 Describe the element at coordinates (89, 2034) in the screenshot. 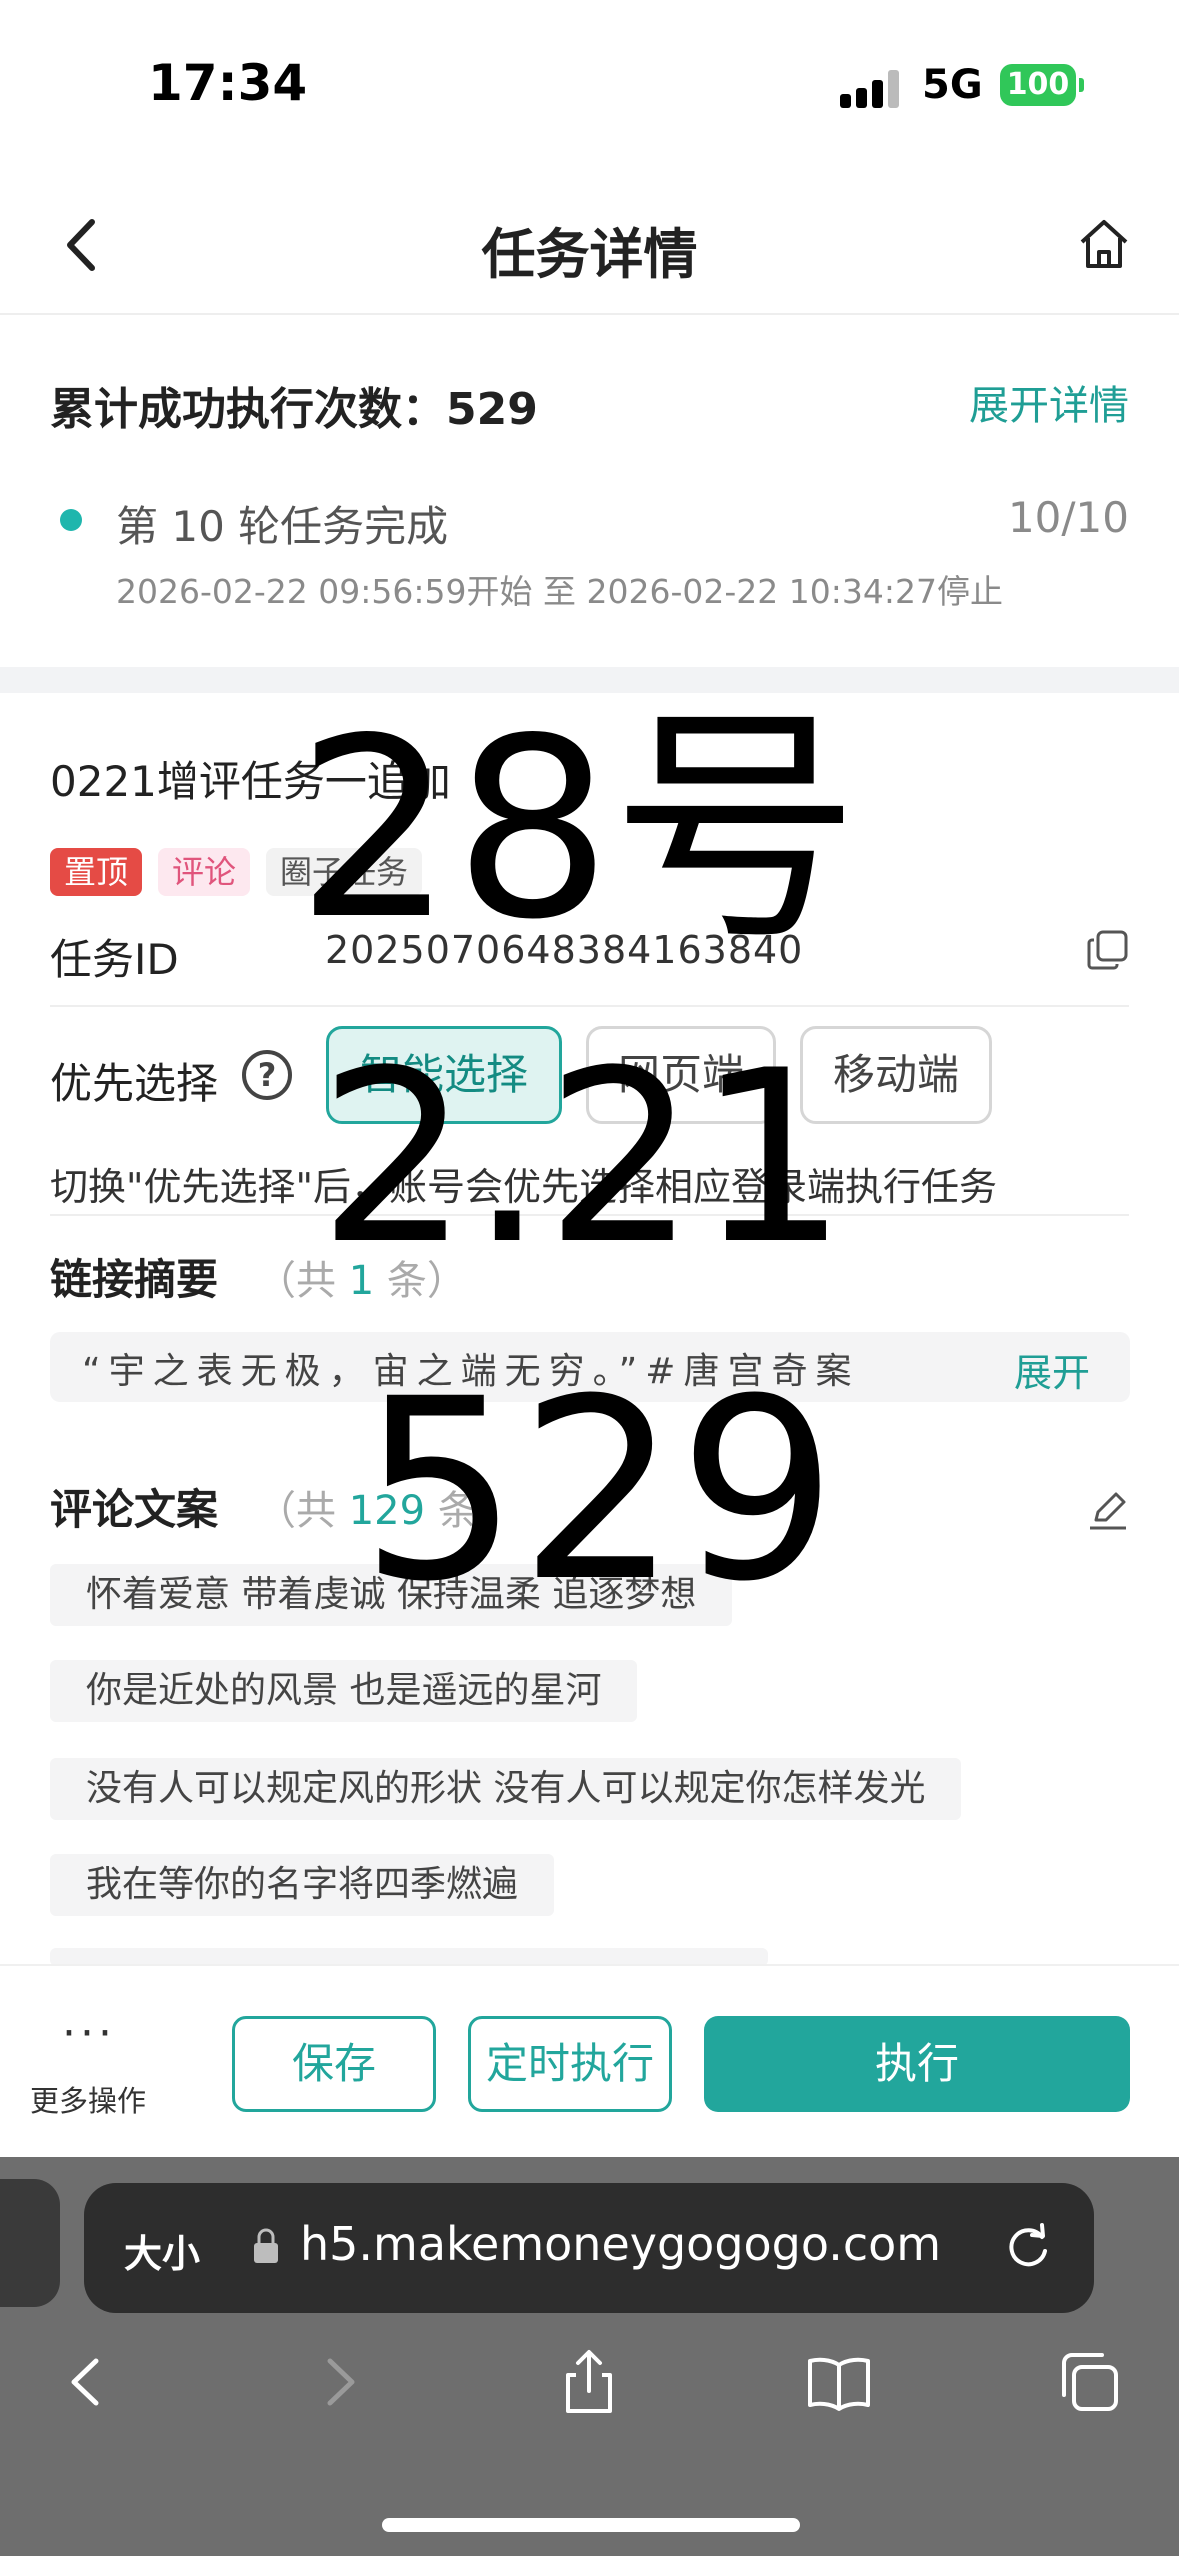

I see `more-actions-icon: ···` at that location.